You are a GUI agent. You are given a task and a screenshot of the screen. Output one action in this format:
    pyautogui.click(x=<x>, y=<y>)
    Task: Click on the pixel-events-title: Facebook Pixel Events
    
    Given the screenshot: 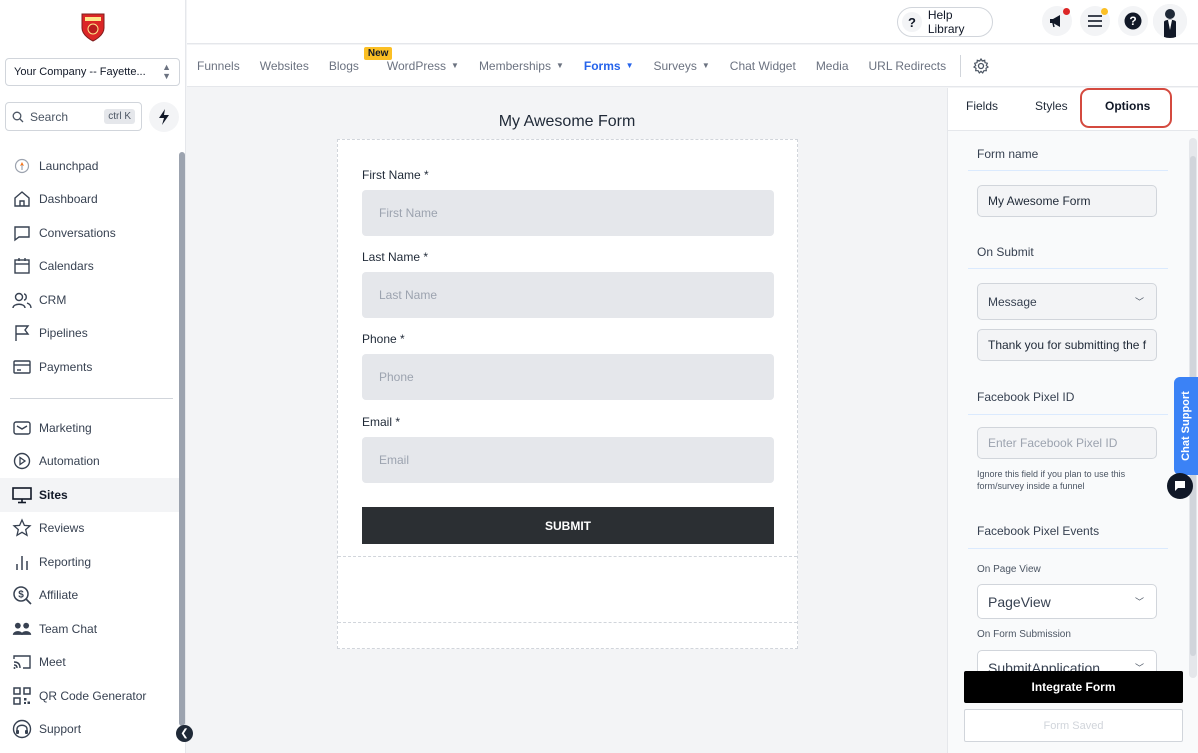 What is the action you would take?
    pyautogui.click(x=1038, y=531)
    